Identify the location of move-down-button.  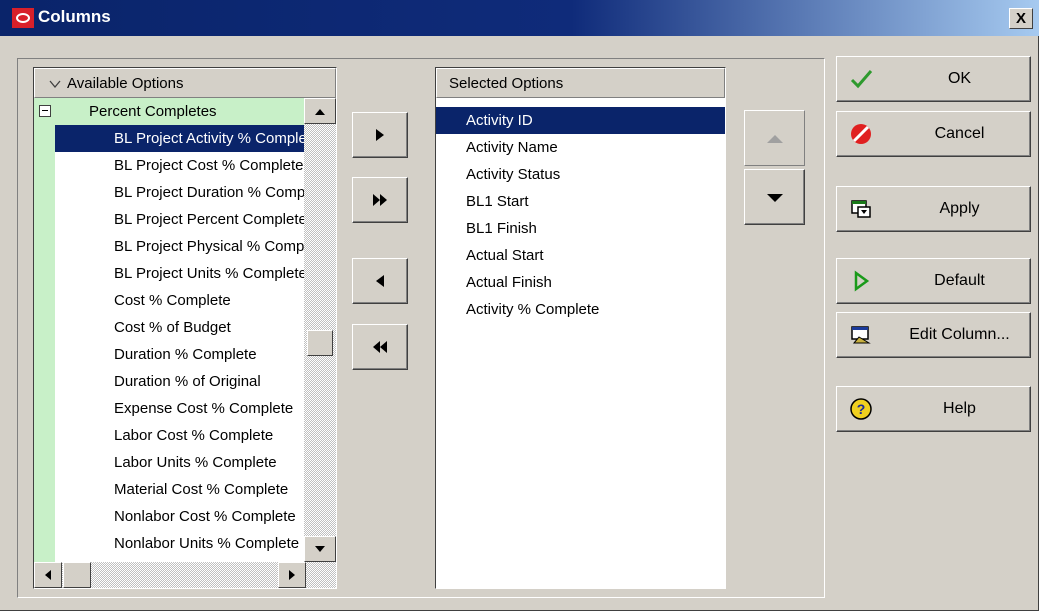
(774, 197).